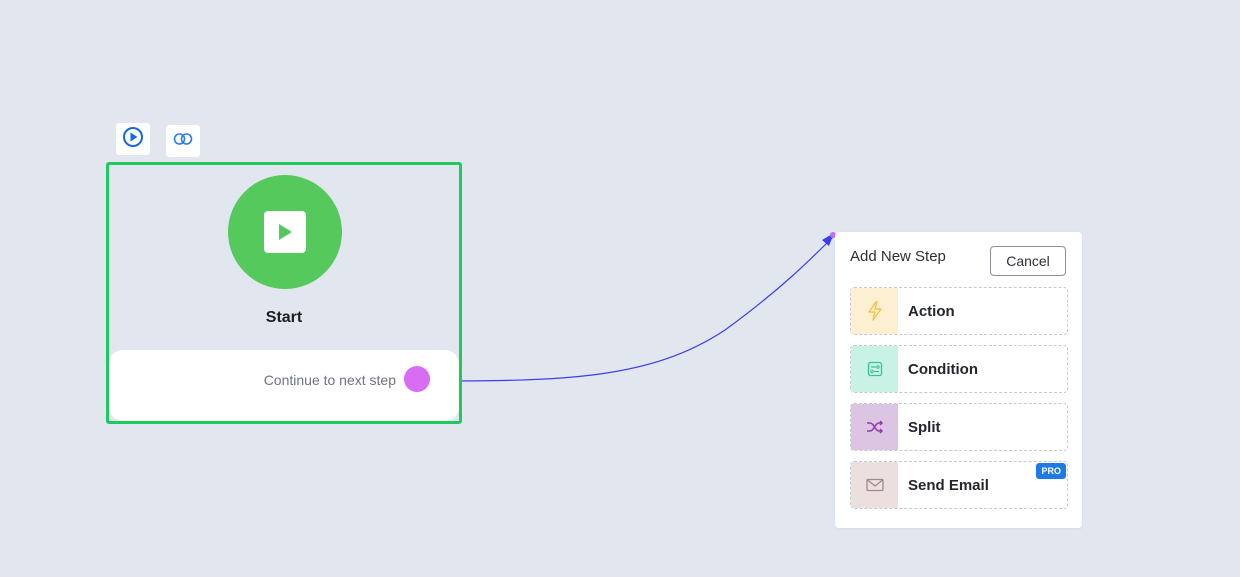  Describe the element at coordinates (1028, 261) in the screenshot. I see `cancel-button: Cancel` at that location.